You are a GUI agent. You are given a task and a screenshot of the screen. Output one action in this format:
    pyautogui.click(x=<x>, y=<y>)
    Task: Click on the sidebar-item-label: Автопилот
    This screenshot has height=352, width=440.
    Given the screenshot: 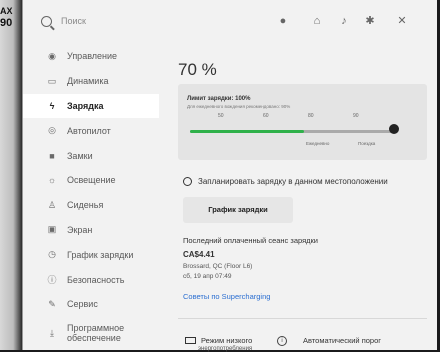 What is the action you would take?
    pyautogui.click(x=89, y=130)
    